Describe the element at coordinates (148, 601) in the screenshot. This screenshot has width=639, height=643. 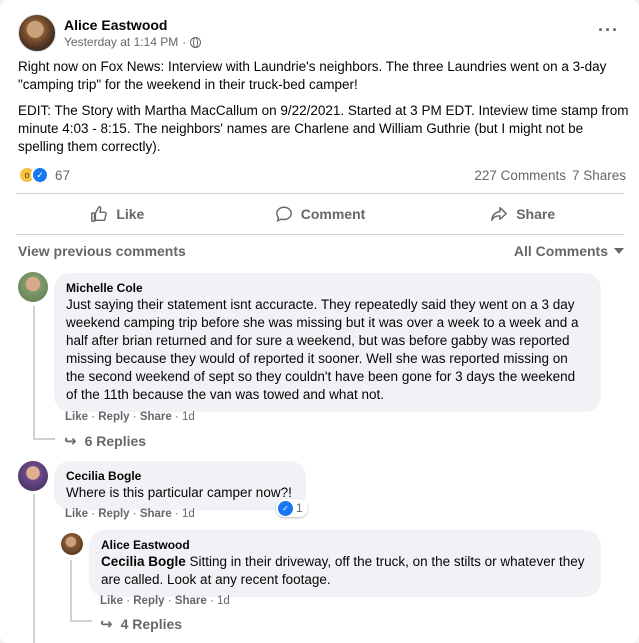
I see `reply-reply-button: Reply` at that location.